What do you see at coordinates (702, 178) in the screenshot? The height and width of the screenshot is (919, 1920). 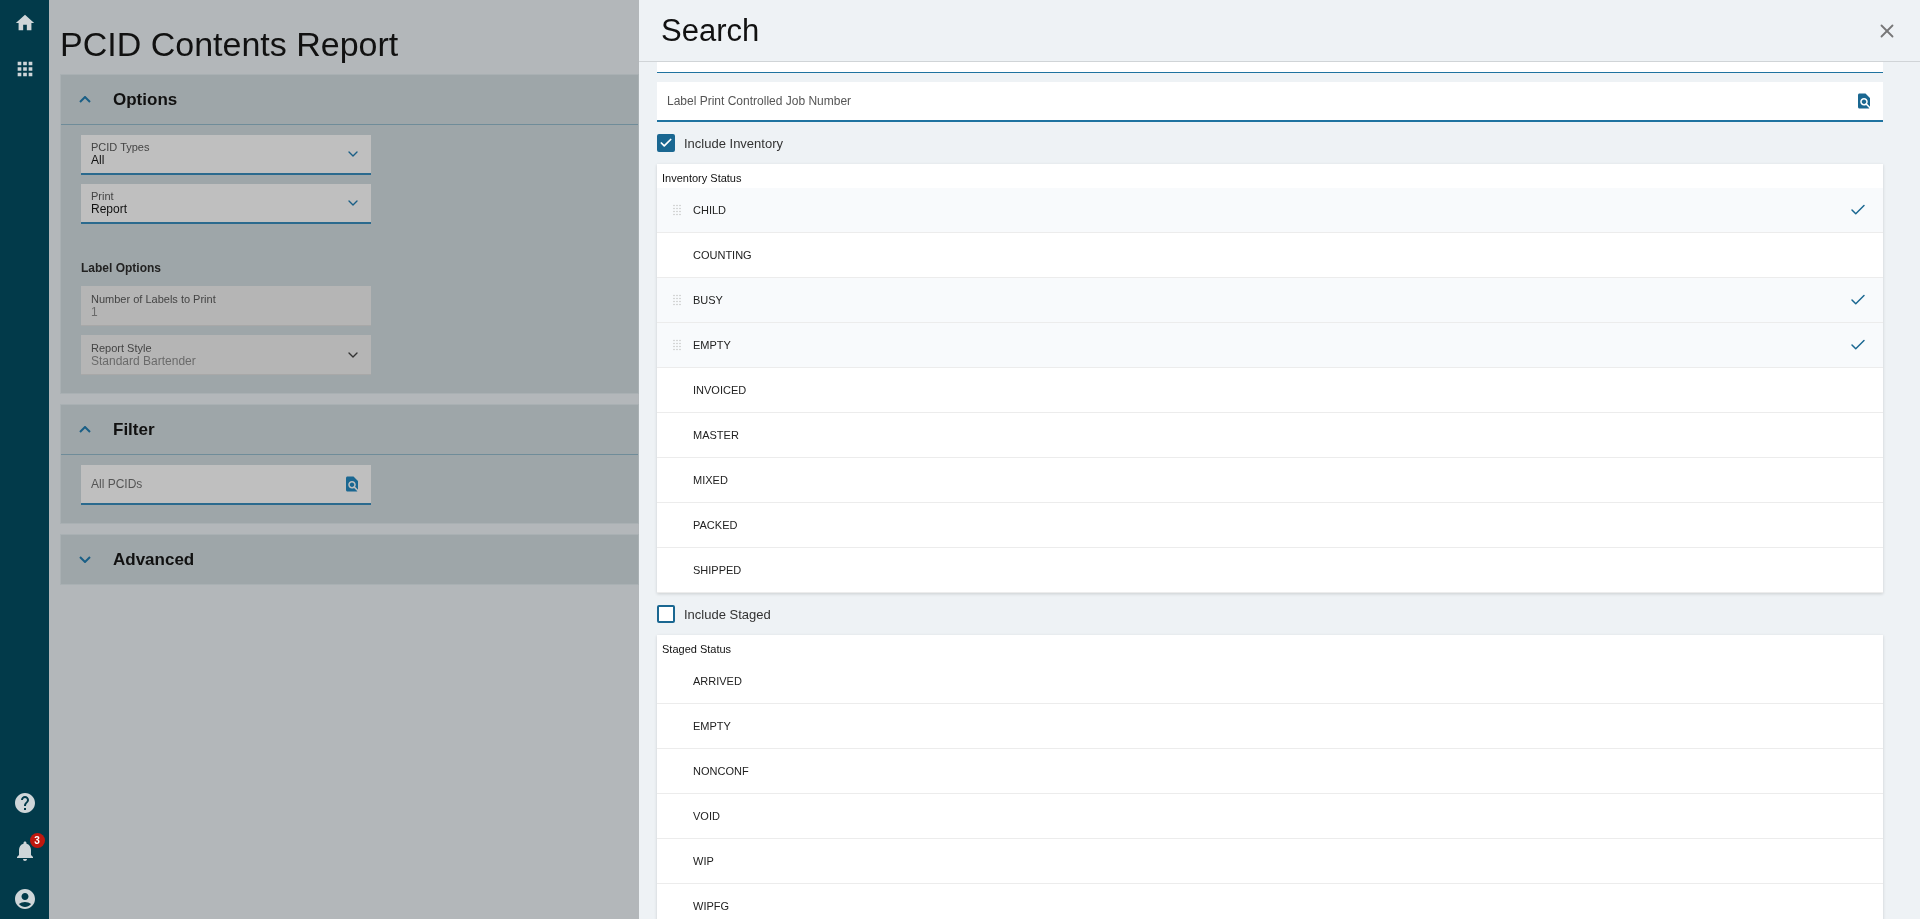 I see `list-title: Inventory Status` at bounding box center [702, 178].